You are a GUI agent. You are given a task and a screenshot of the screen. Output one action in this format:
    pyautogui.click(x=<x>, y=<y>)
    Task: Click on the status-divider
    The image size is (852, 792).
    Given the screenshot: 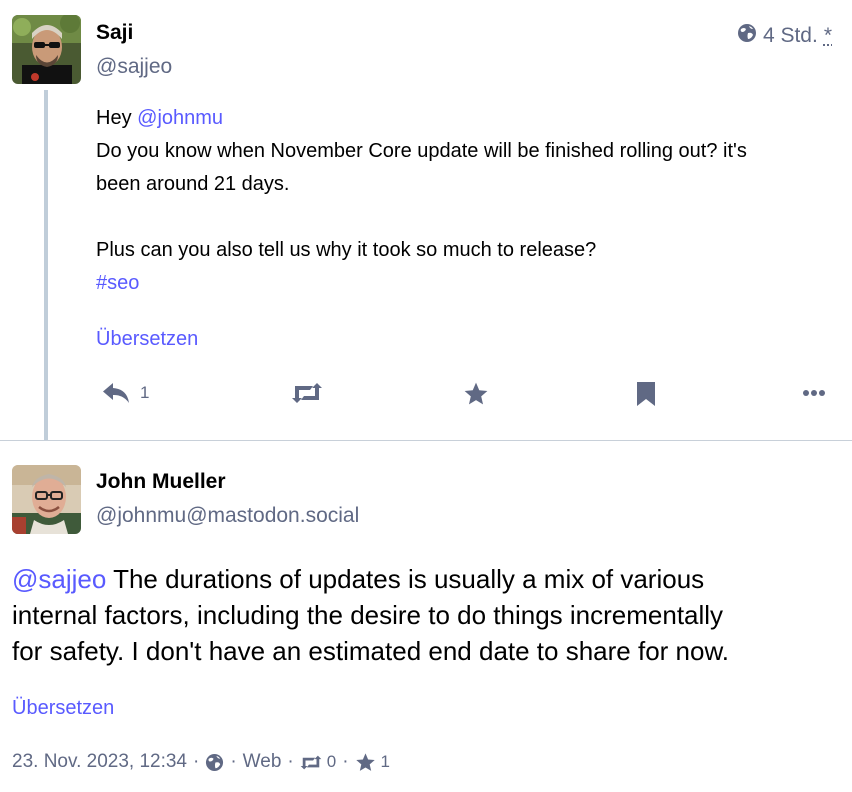 What is the action you would take?
    pyautogui.click(x=426, y=440)
    